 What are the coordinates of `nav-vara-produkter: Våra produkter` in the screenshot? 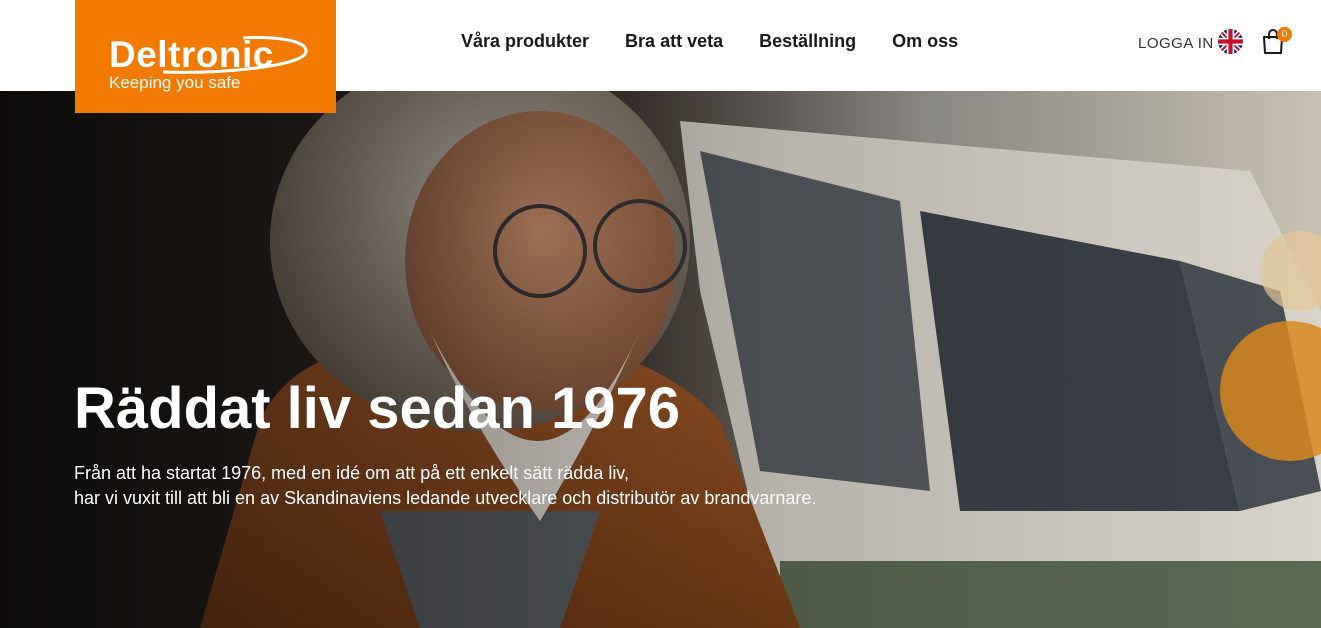 It's located at (525, 41).